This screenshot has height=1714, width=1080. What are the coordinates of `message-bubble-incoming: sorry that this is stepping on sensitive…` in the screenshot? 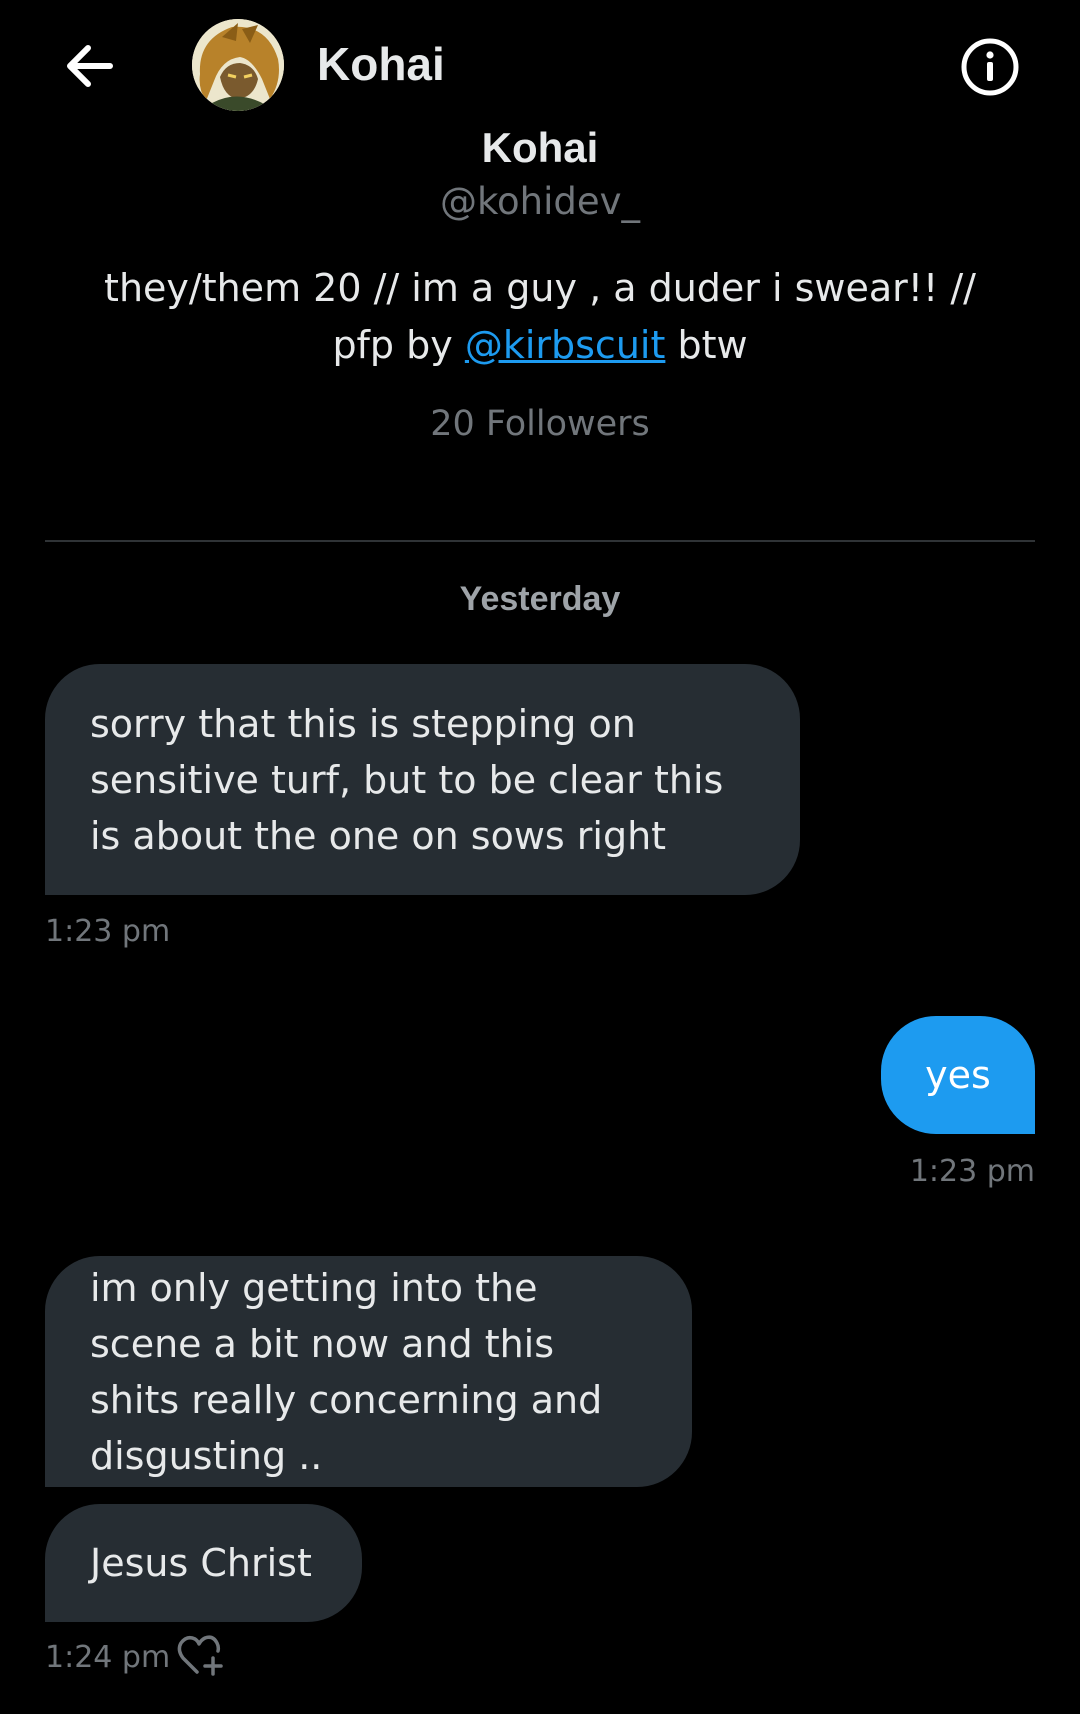 It's located at (422, 779).